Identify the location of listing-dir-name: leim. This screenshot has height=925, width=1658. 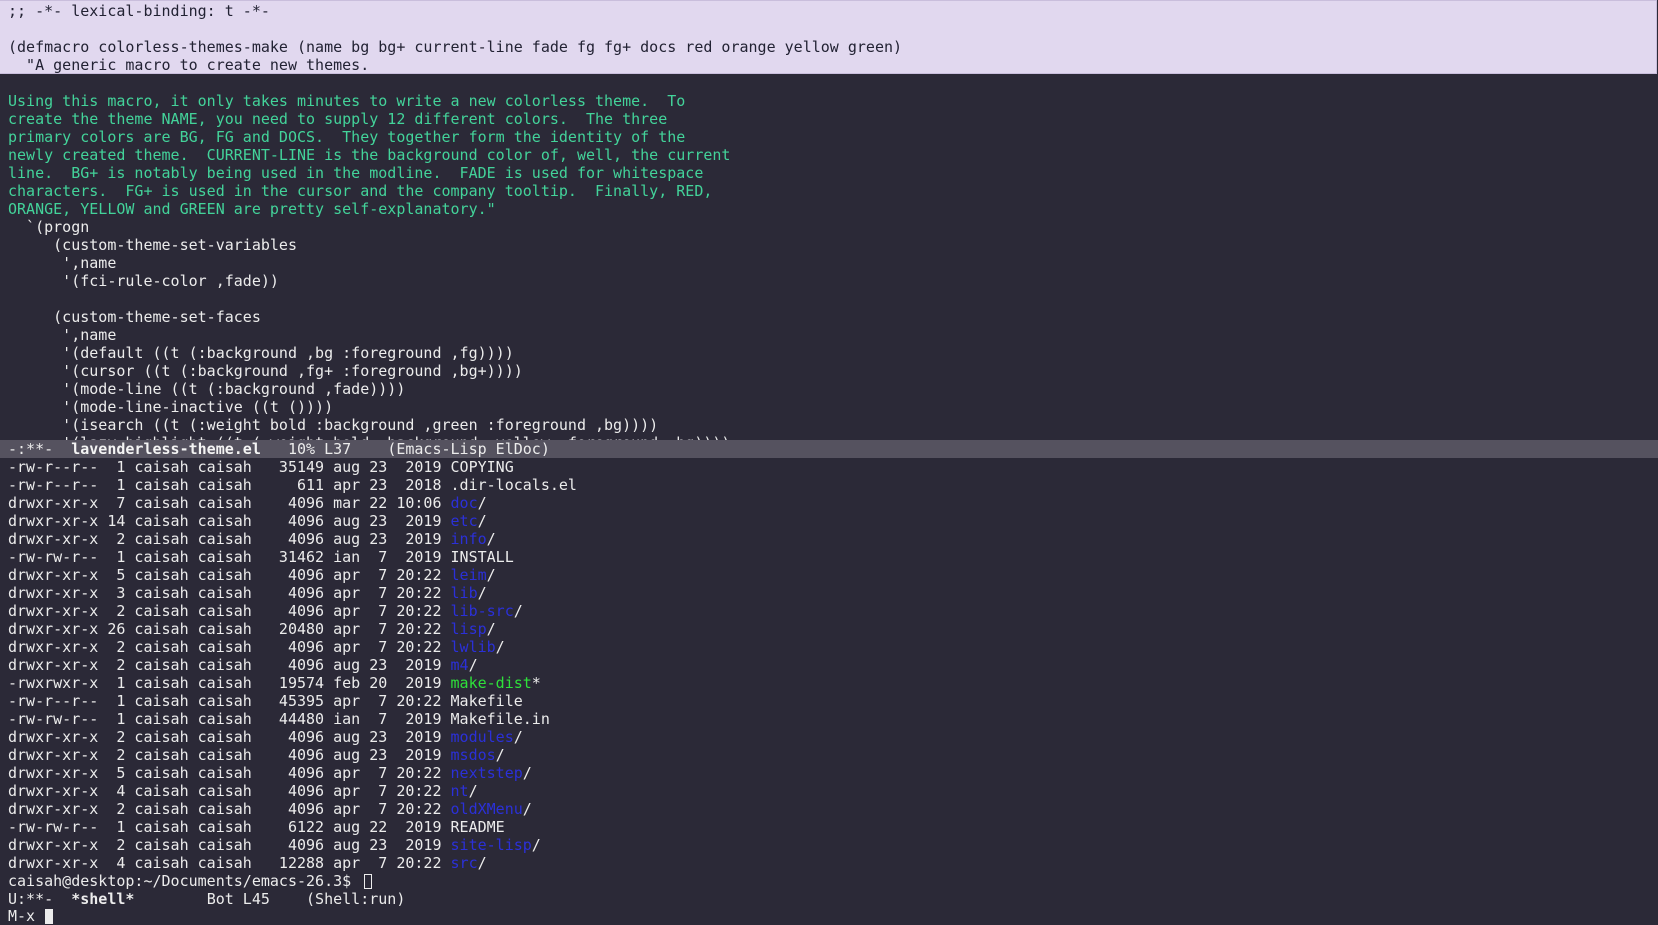
(469, 575).